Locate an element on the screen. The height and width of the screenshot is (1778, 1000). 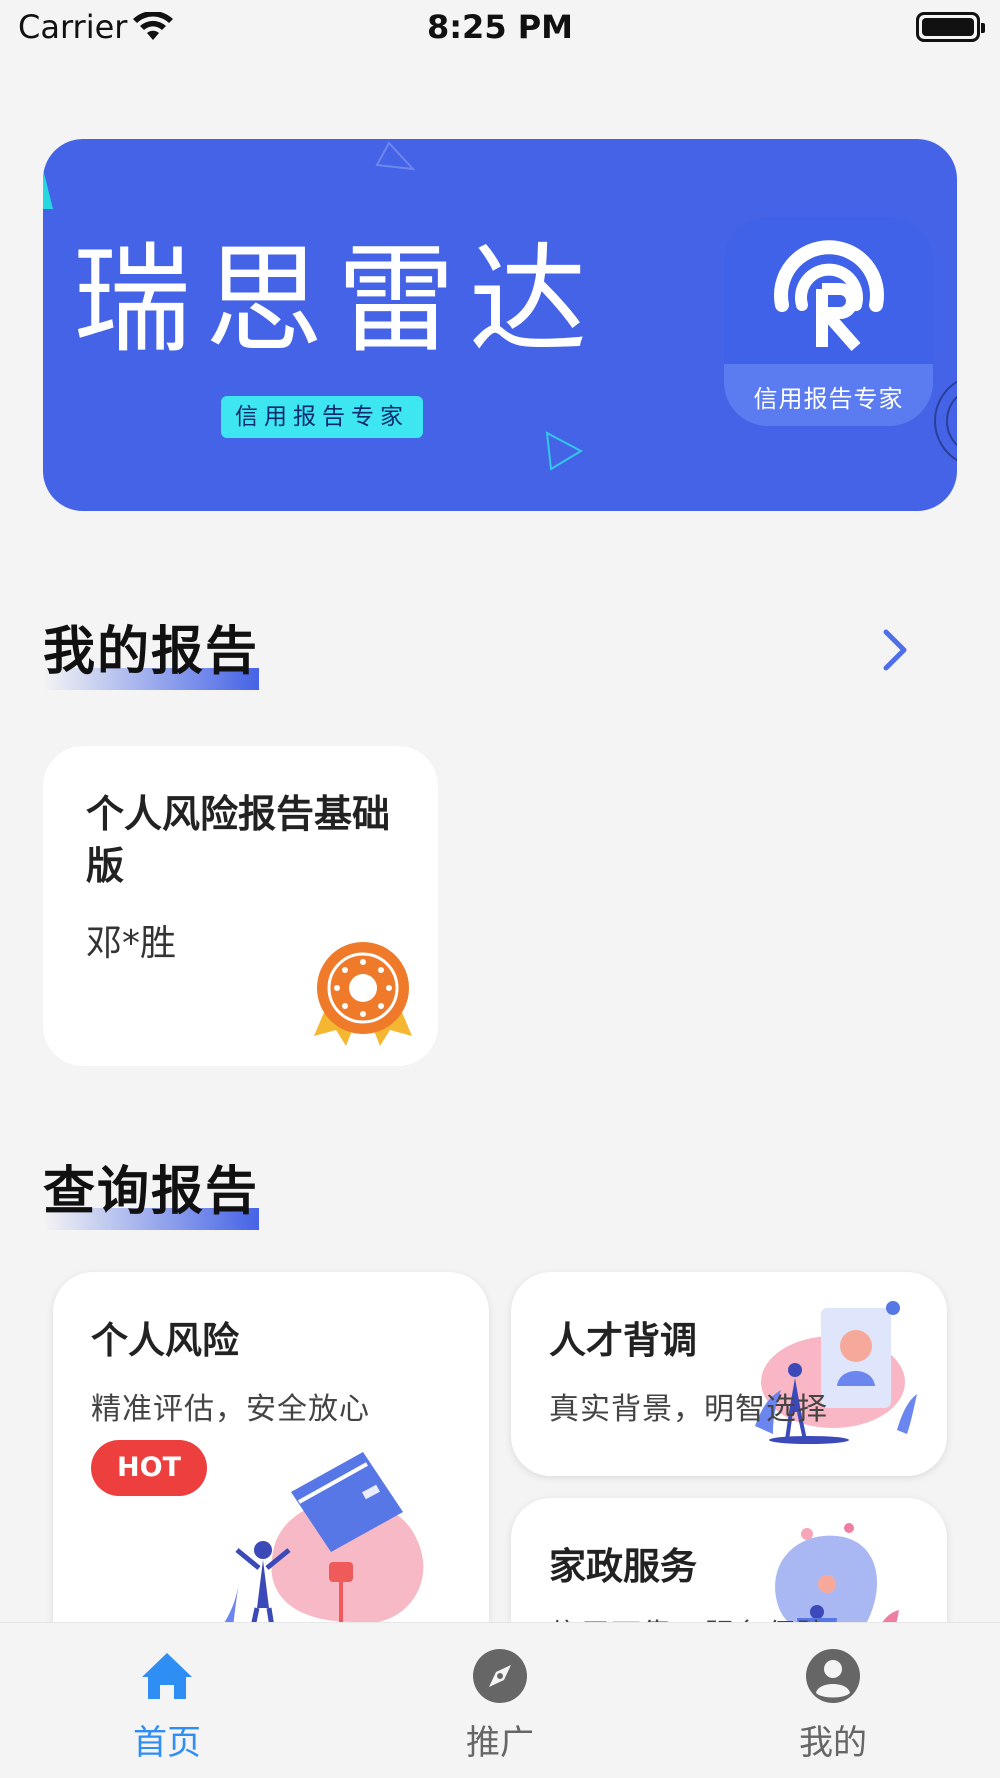
service-card-title: 个人风险 is located at coordinates (165, 1340).